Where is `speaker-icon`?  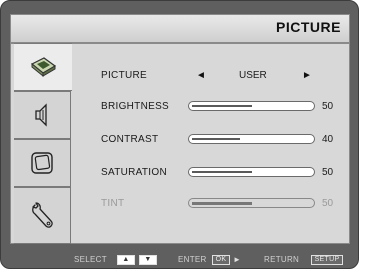 speaker-icon is located at coordinates (41, 115).